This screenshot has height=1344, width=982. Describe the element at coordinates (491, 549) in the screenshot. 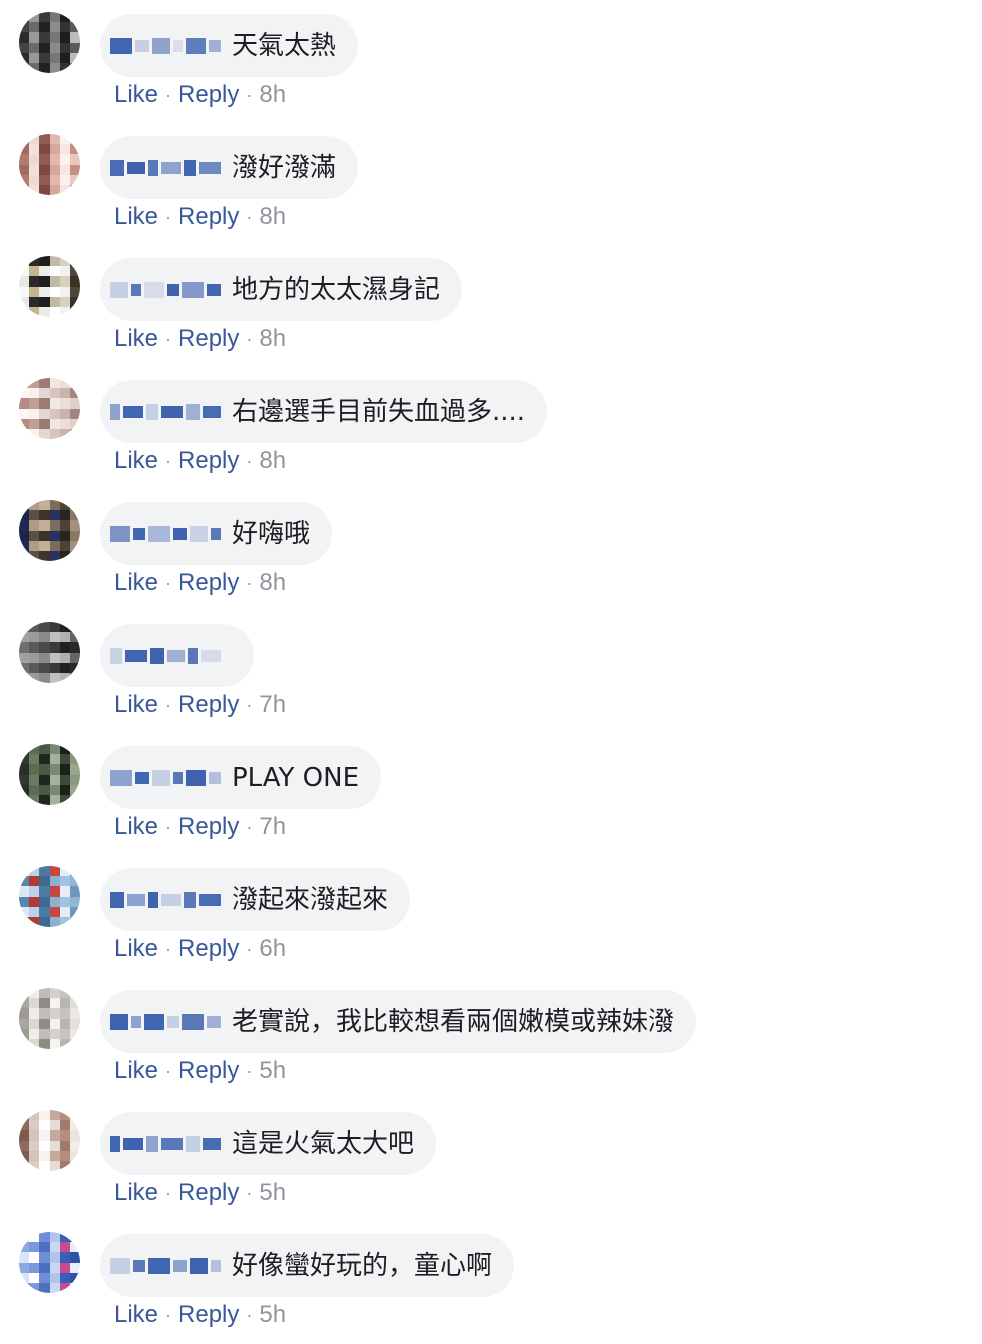

I see `comment-item: 好嗨哦 Like · Reply · 8h` at that location.